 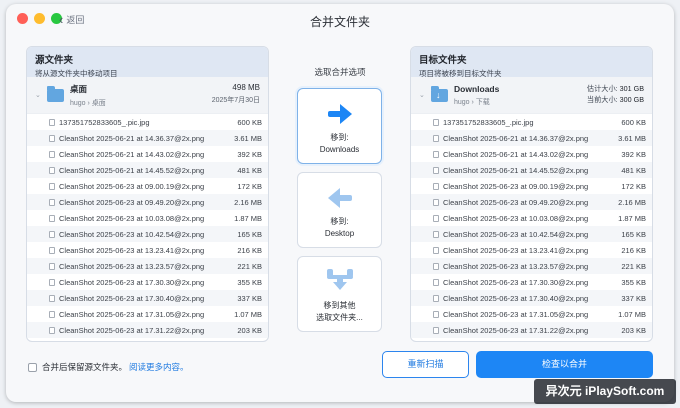 What do you see at coordinates (602, 88) in the screenshot?
I see `estimated-size-label: 估计大小:` at bounding box center [602, 88].